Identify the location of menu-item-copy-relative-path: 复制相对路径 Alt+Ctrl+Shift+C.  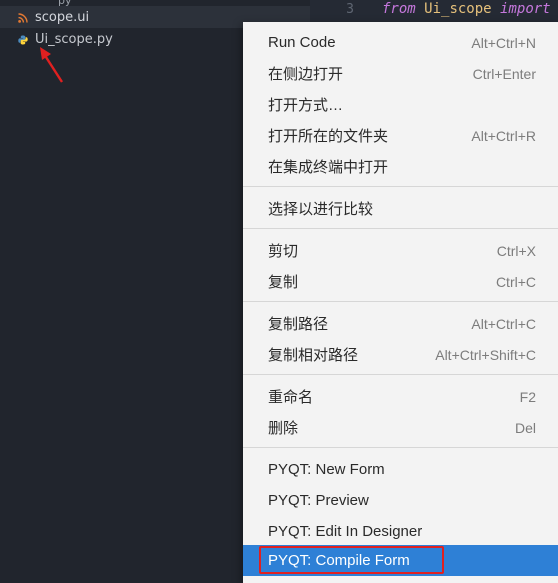
(400, 354).